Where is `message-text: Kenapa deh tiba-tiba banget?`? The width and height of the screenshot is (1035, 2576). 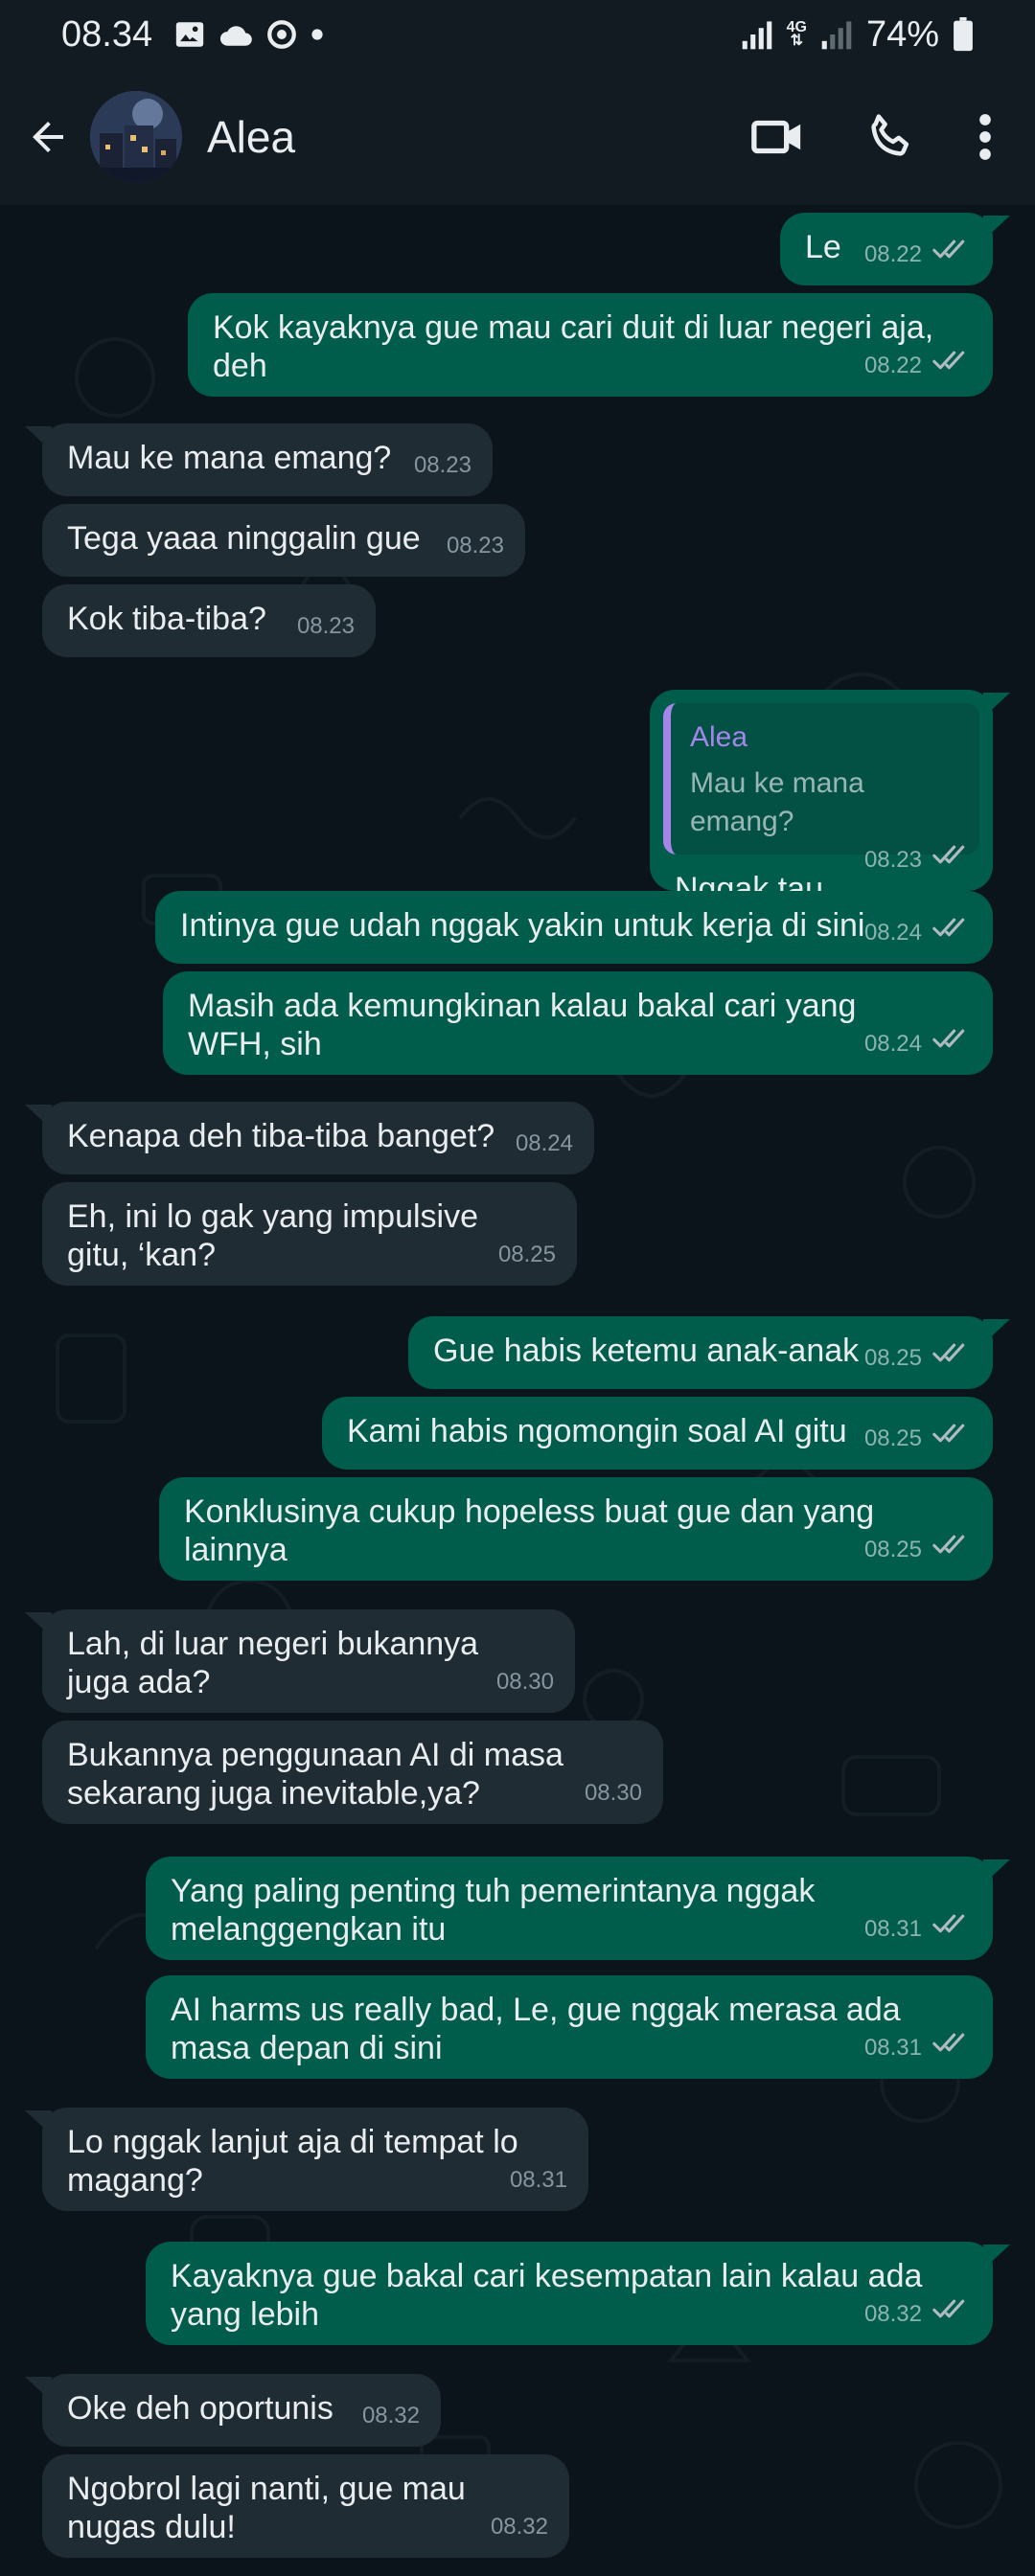
message-text: Kenapa deh tiba-tiba banget? is located at coordinates (281, 1136).